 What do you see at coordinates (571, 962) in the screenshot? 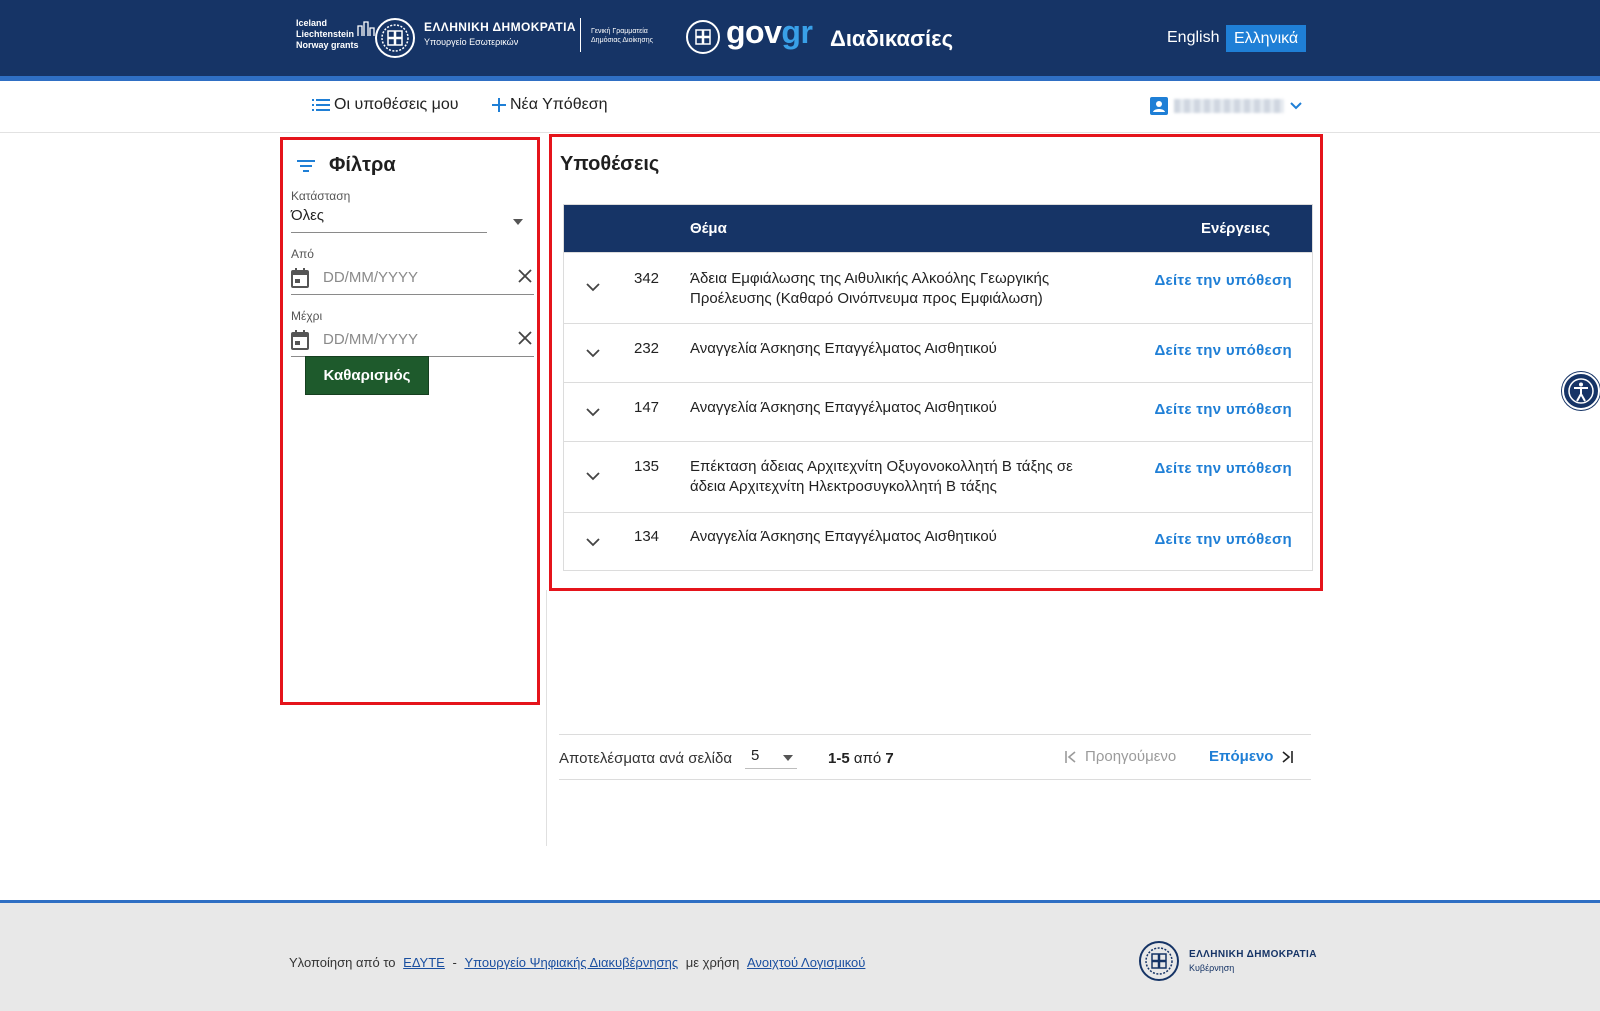
I see `ministry-digital-link: Υπουργείο Ψηφιακής Διακυβέρνησης` at bounding box center [571, 962].